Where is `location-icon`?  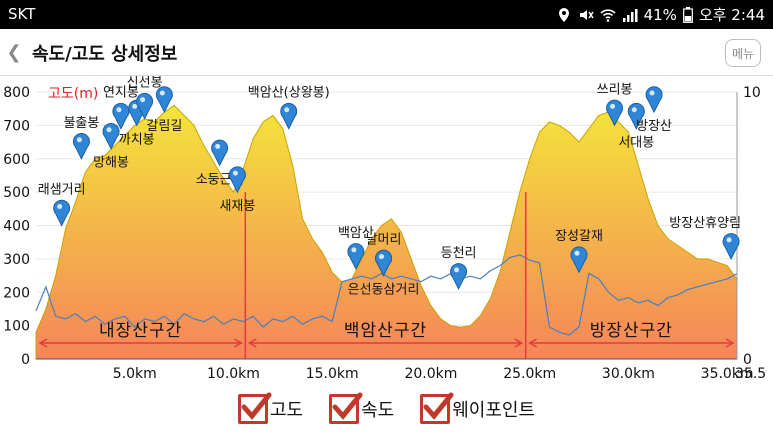 location-icon is located at coordinates (564, 15).